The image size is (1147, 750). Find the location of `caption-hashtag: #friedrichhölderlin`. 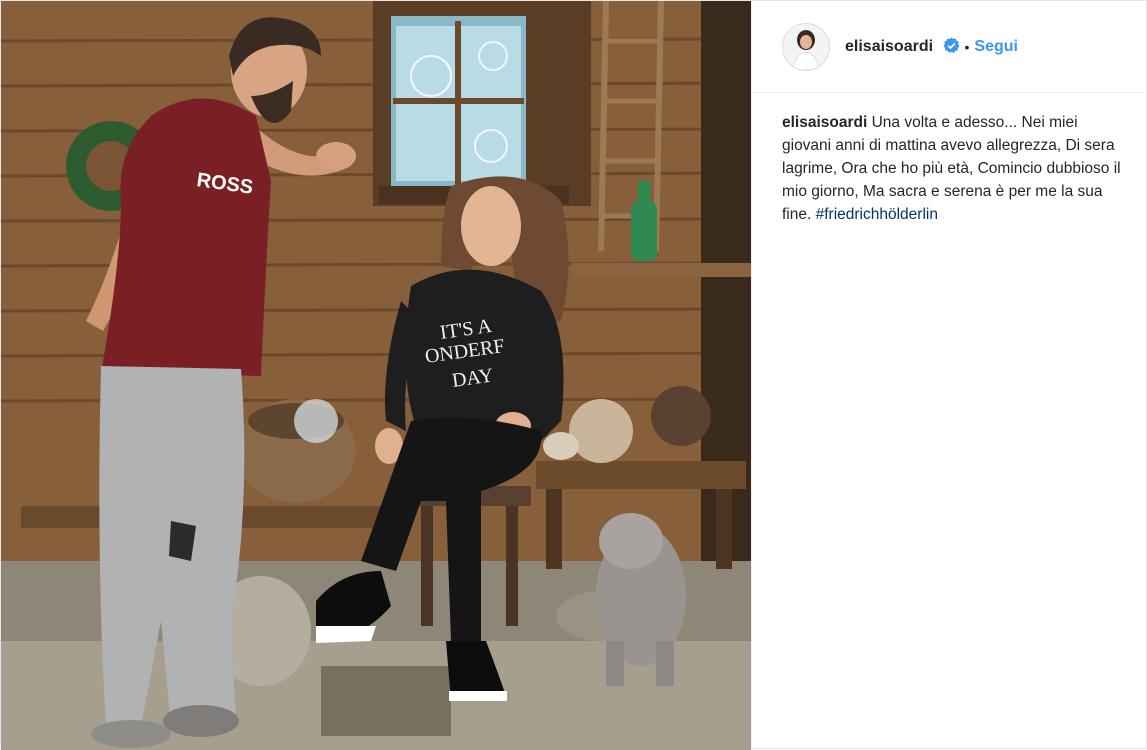

caption-hashtag: #friedrichhölderlin is located at coordinates (877, 214).